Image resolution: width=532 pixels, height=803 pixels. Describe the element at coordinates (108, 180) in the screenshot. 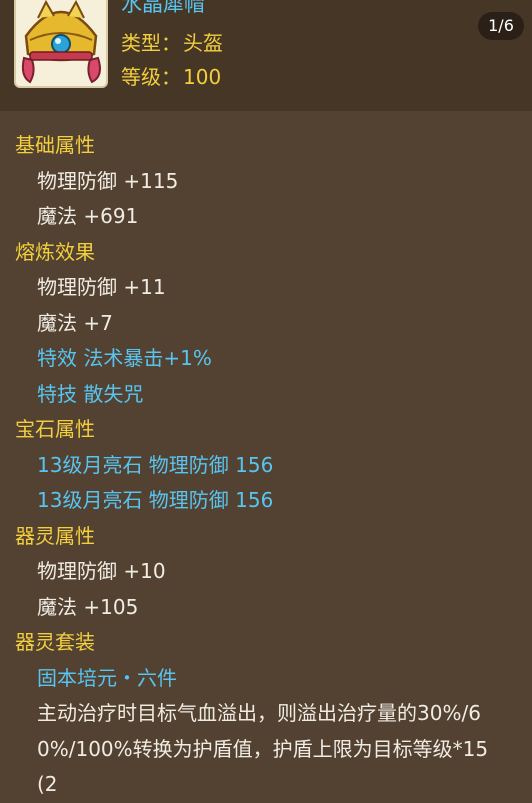

I see `attribute-line: 物理防御 +115` at that location.